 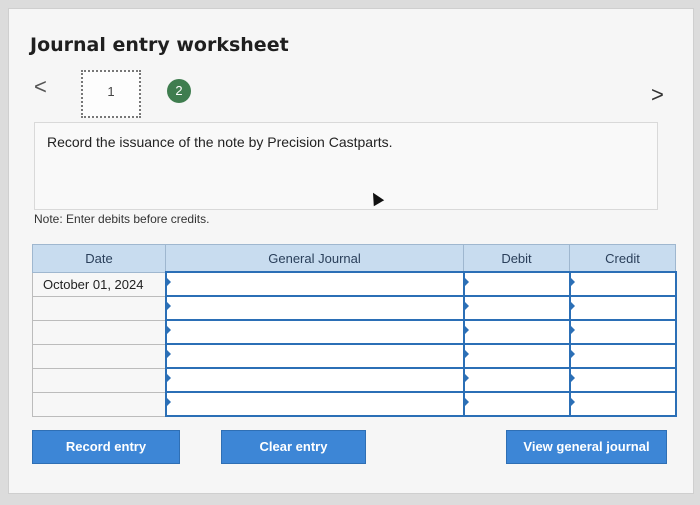 I want to click on view-general-journal-button: View general journal, so click(x=586, y=447).